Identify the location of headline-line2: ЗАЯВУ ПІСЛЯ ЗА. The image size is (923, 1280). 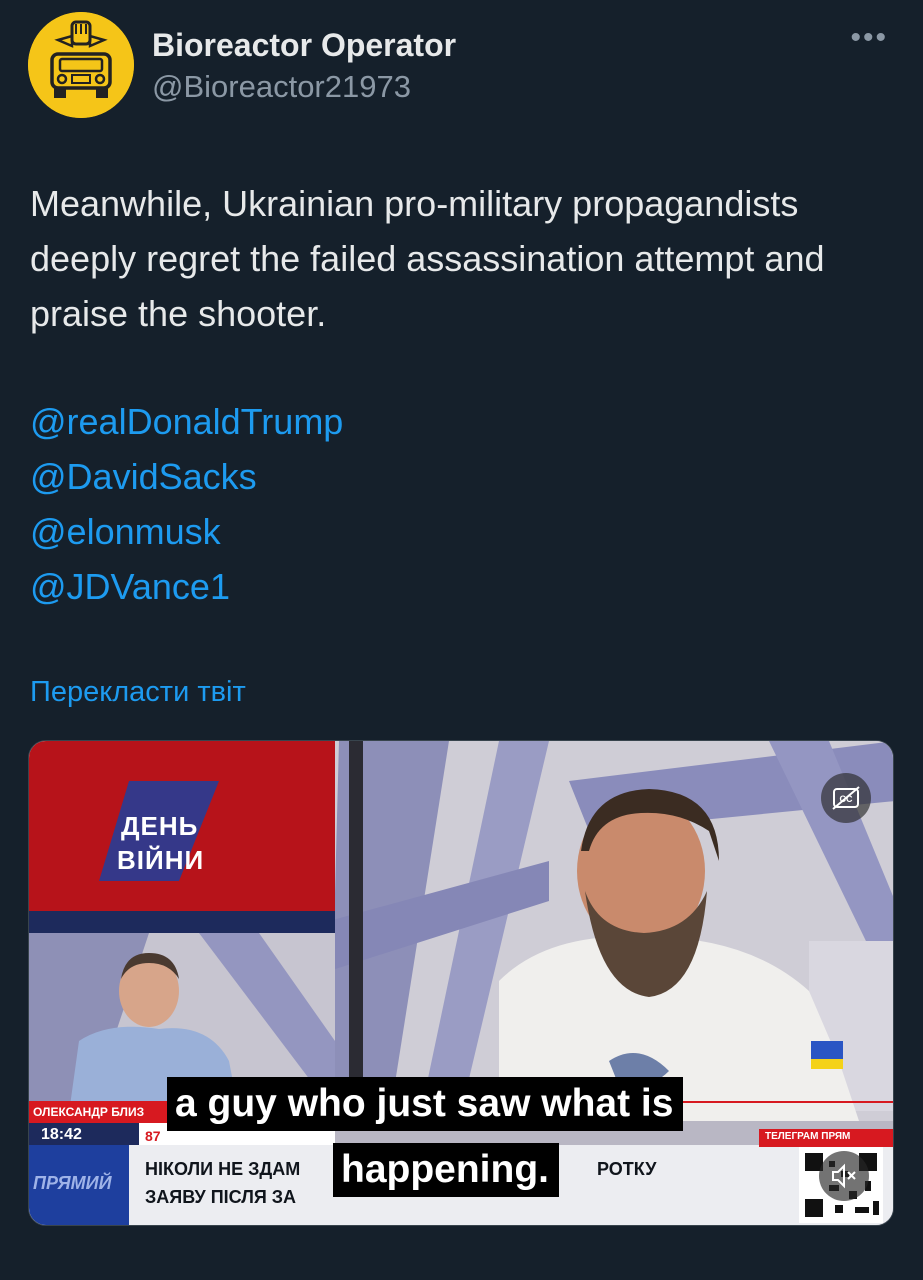
(221, 1197).